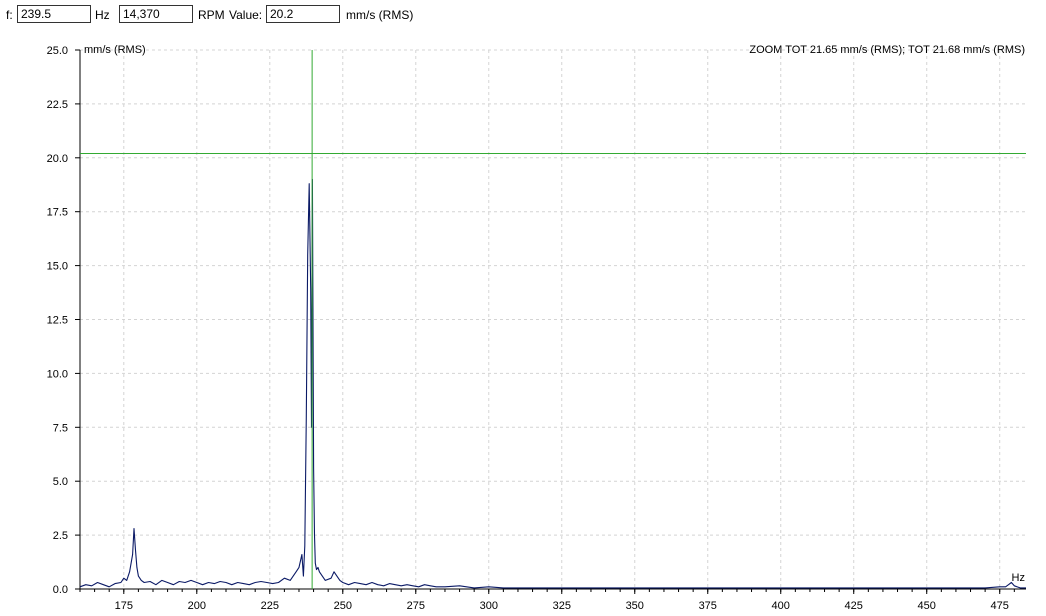  What do you see at coordinates (60, 428) in the screenshot?
I see `y-tick-label: 7.5` at bounding box center [60, 428].